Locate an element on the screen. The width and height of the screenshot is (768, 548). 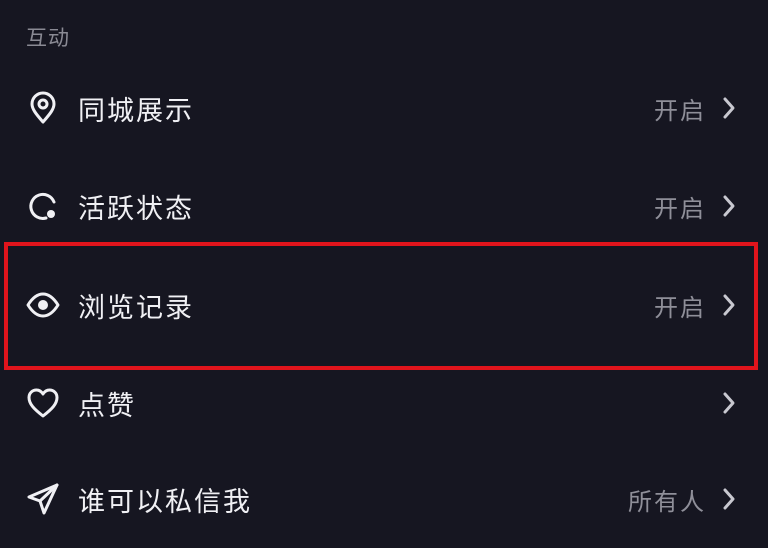
setting-label: 谁可以私信我 is located at coordinates (165, 502).